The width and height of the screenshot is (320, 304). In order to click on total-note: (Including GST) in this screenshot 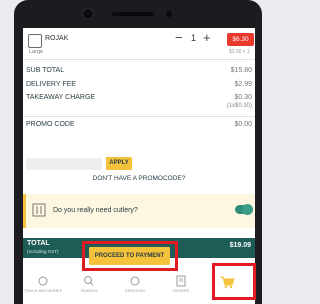, I will do `click(43, 251)`.